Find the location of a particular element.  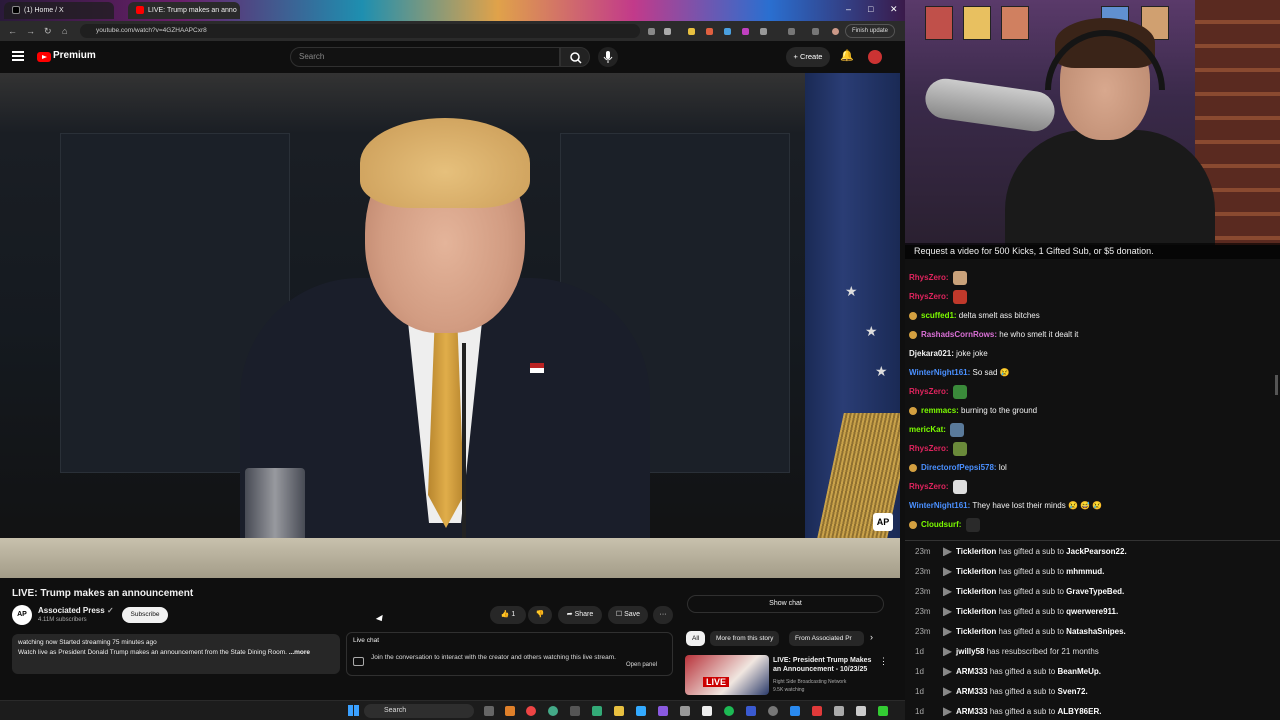

search-button is located at coordinates (575, 57).